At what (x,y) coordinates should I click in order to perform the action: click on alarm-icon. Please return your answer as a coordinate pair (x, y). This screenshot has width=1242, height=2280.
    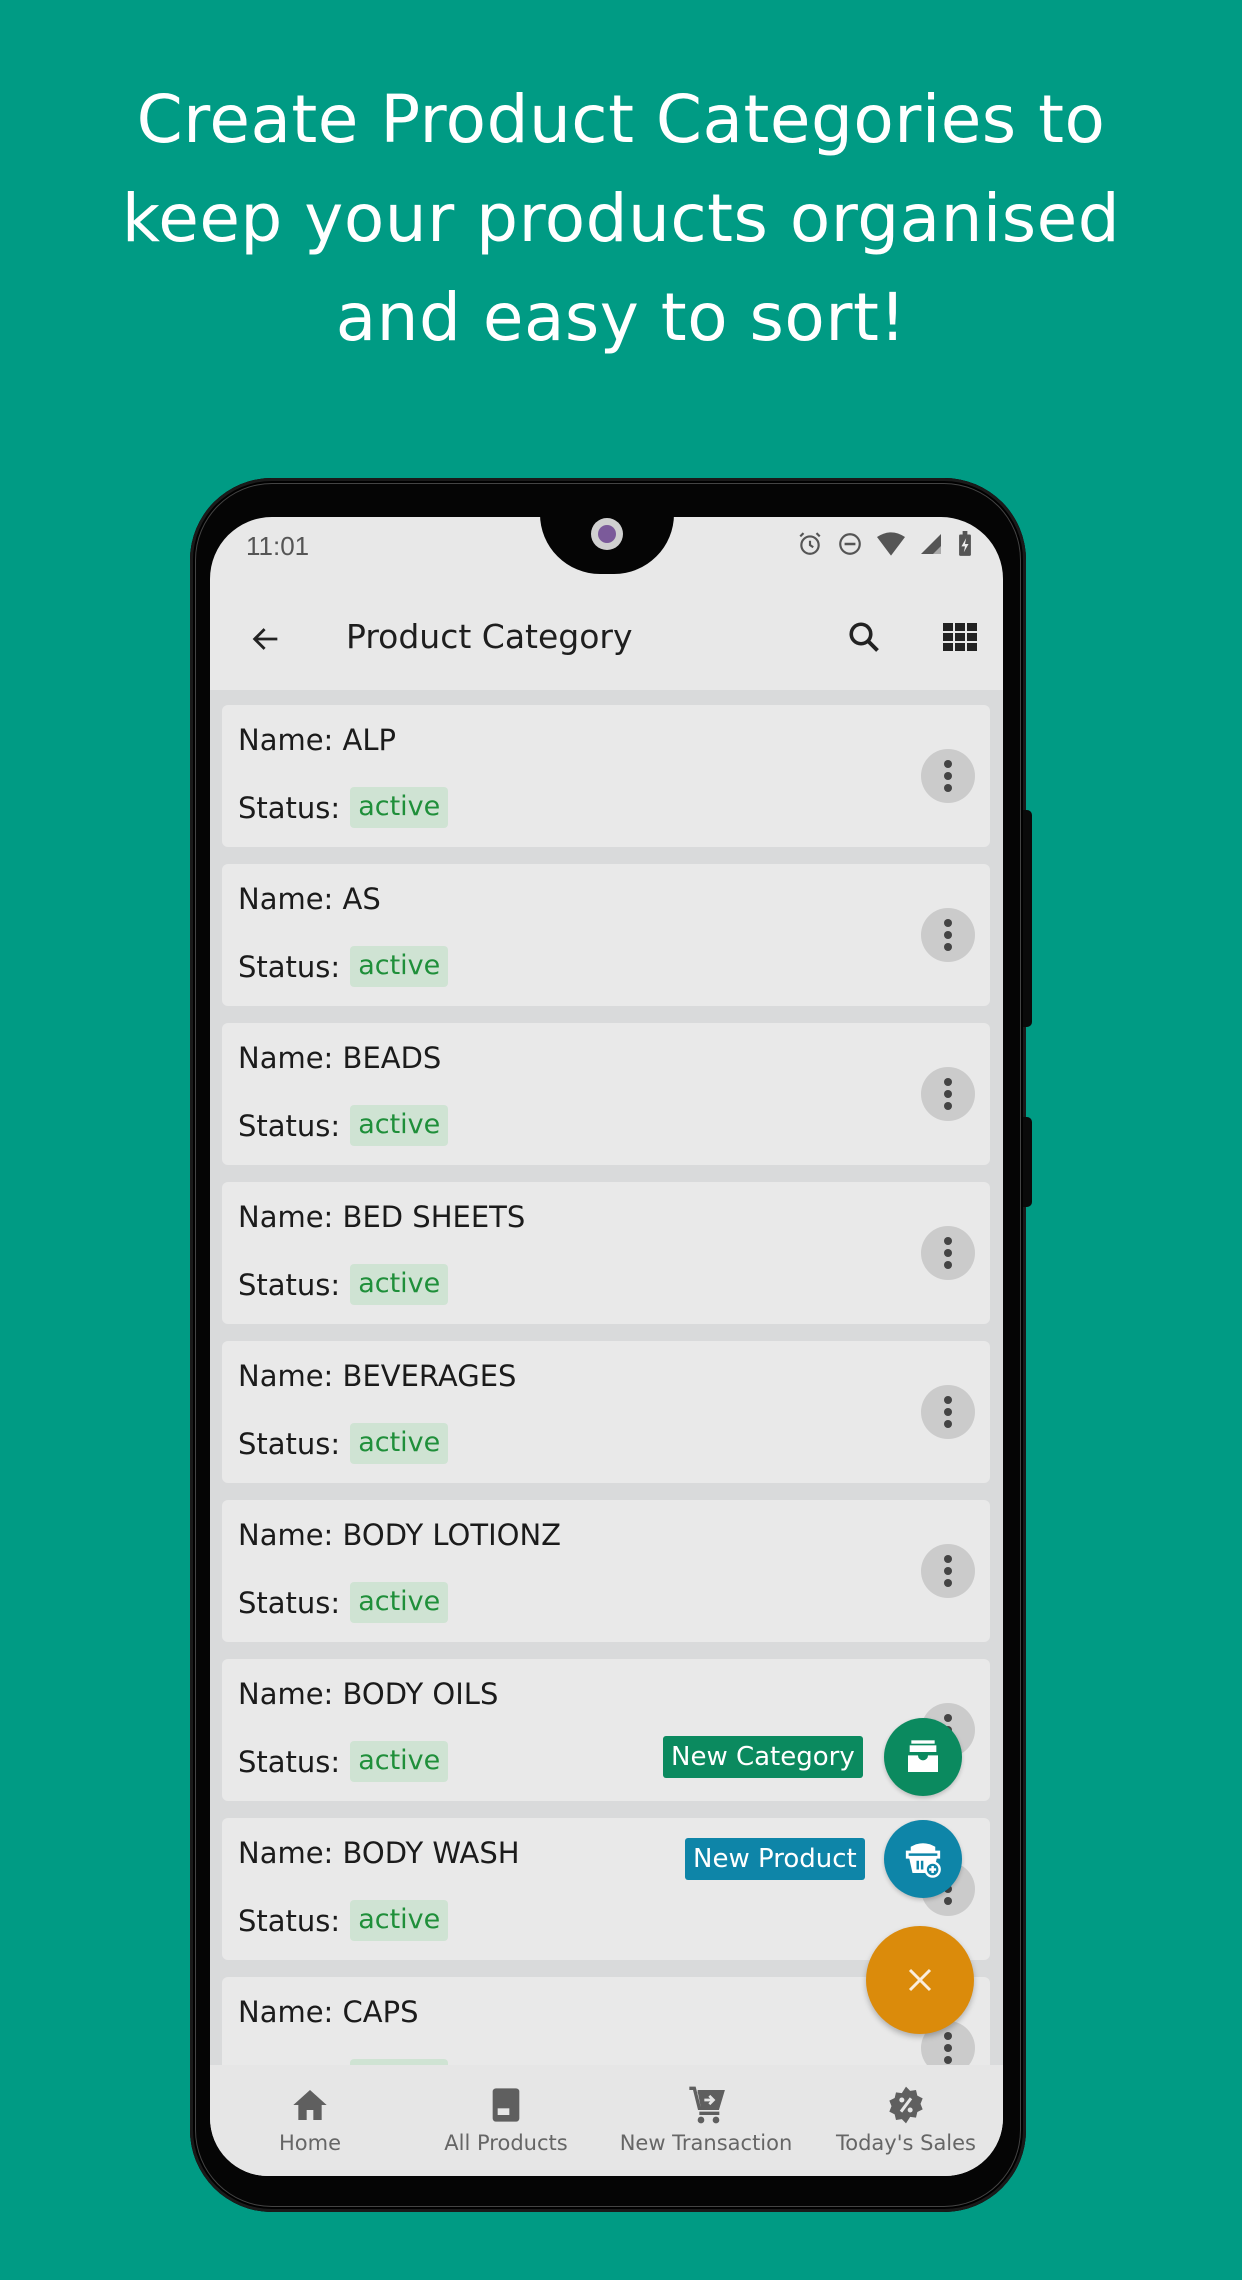
    Looking at the image, I should click on (810, 543).